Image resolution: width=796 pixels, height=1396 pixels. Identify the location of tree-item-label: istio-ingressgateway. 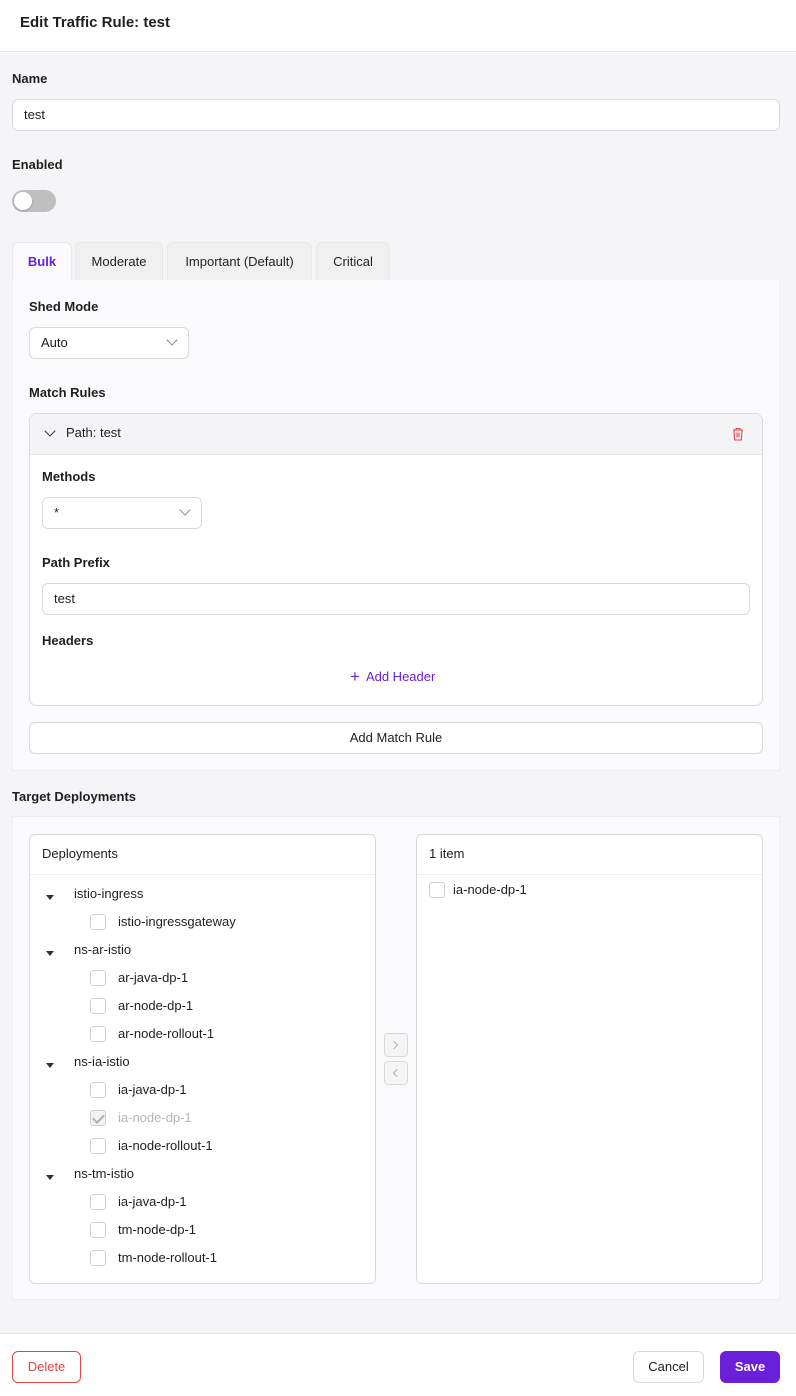
(177, 922).